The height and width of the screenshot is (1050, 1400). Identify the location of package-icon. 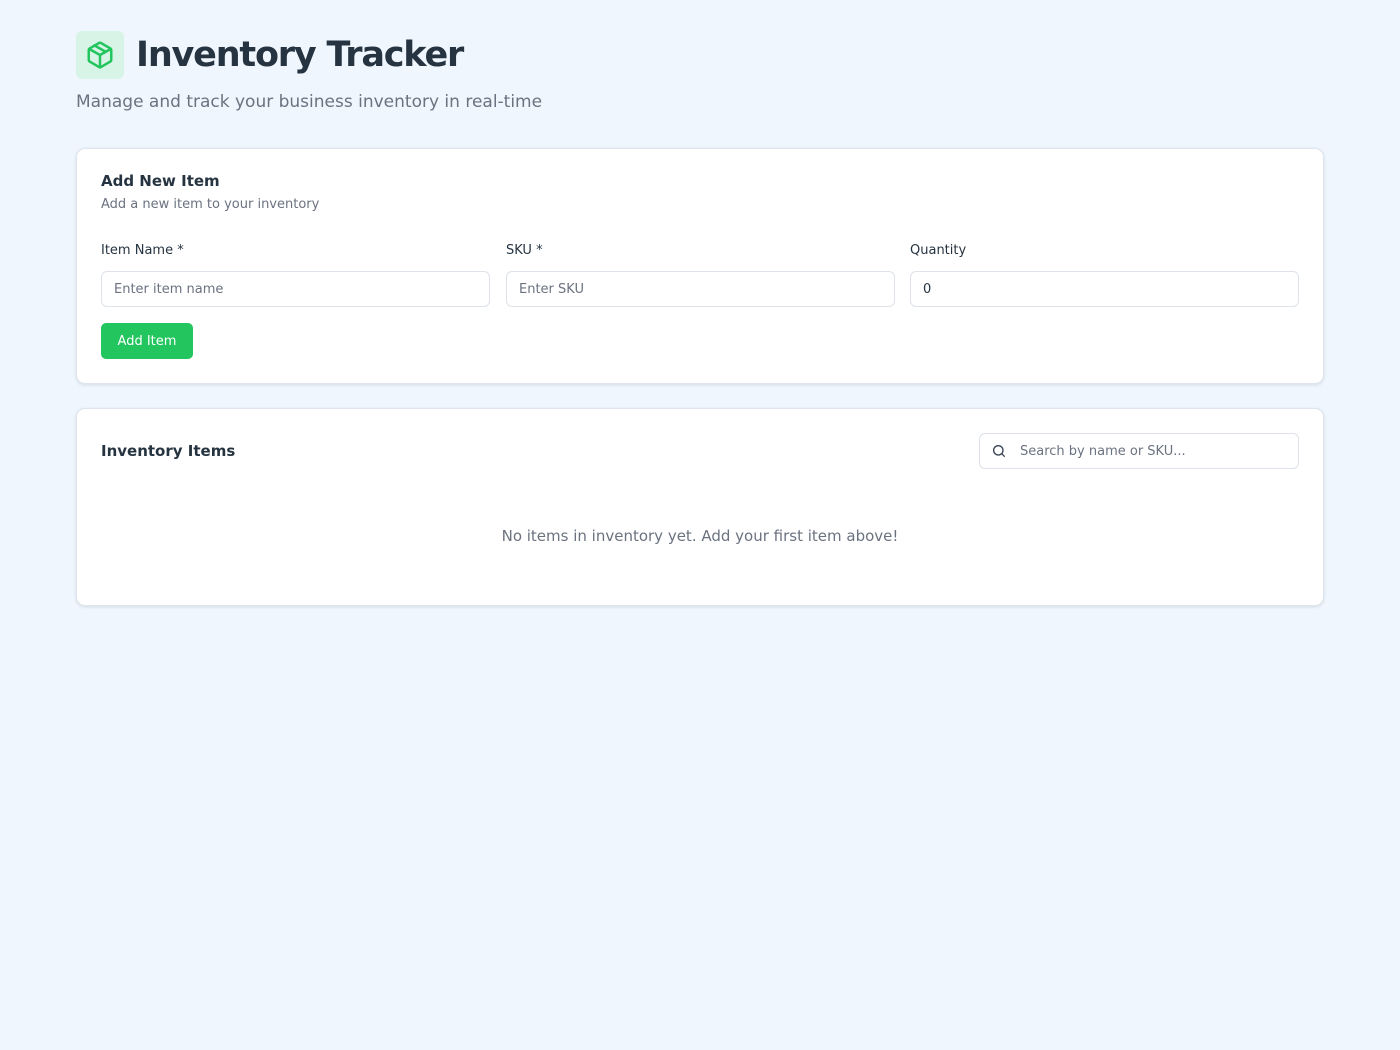
(100, 55).